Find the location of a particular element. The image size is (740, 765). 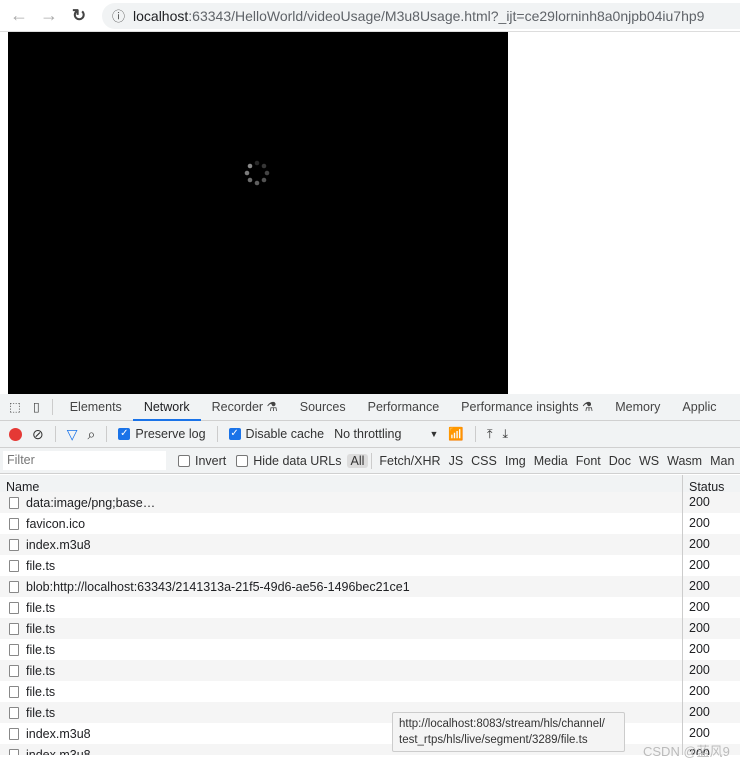

tab-recorder: Recorder ⚗ is located at coordinates (245, 407).